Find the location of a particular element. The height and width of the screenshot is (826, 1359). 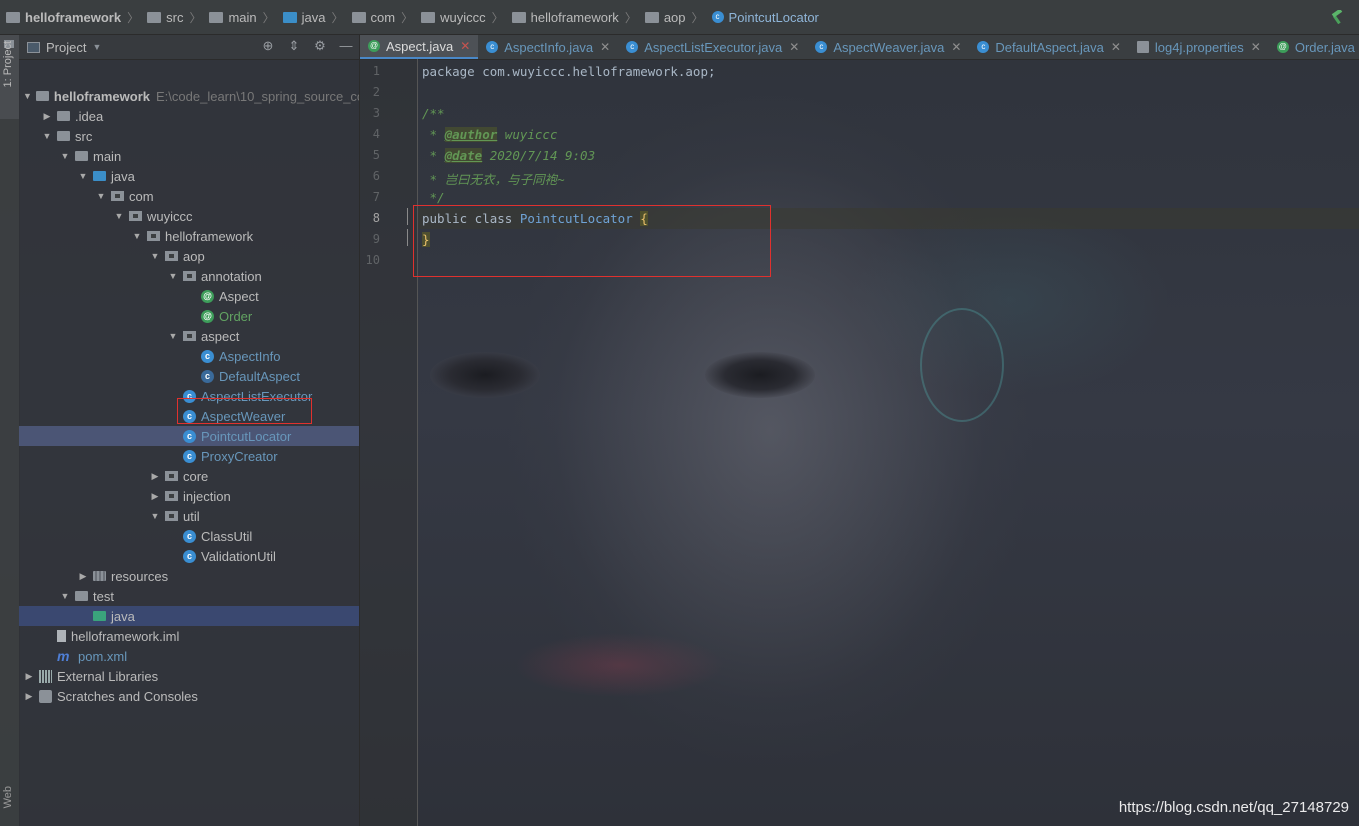

tree-item-proxycreator: ▶cProxyCreator is located at coordinates (189, 456).